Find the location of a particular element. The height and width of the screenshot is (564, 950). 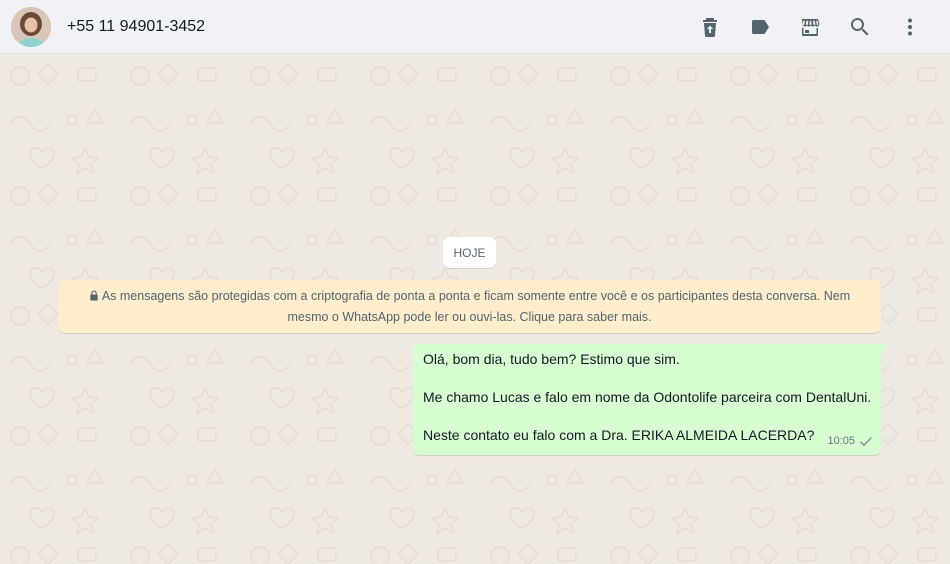

menu-button is located at coordinates (910, 27).